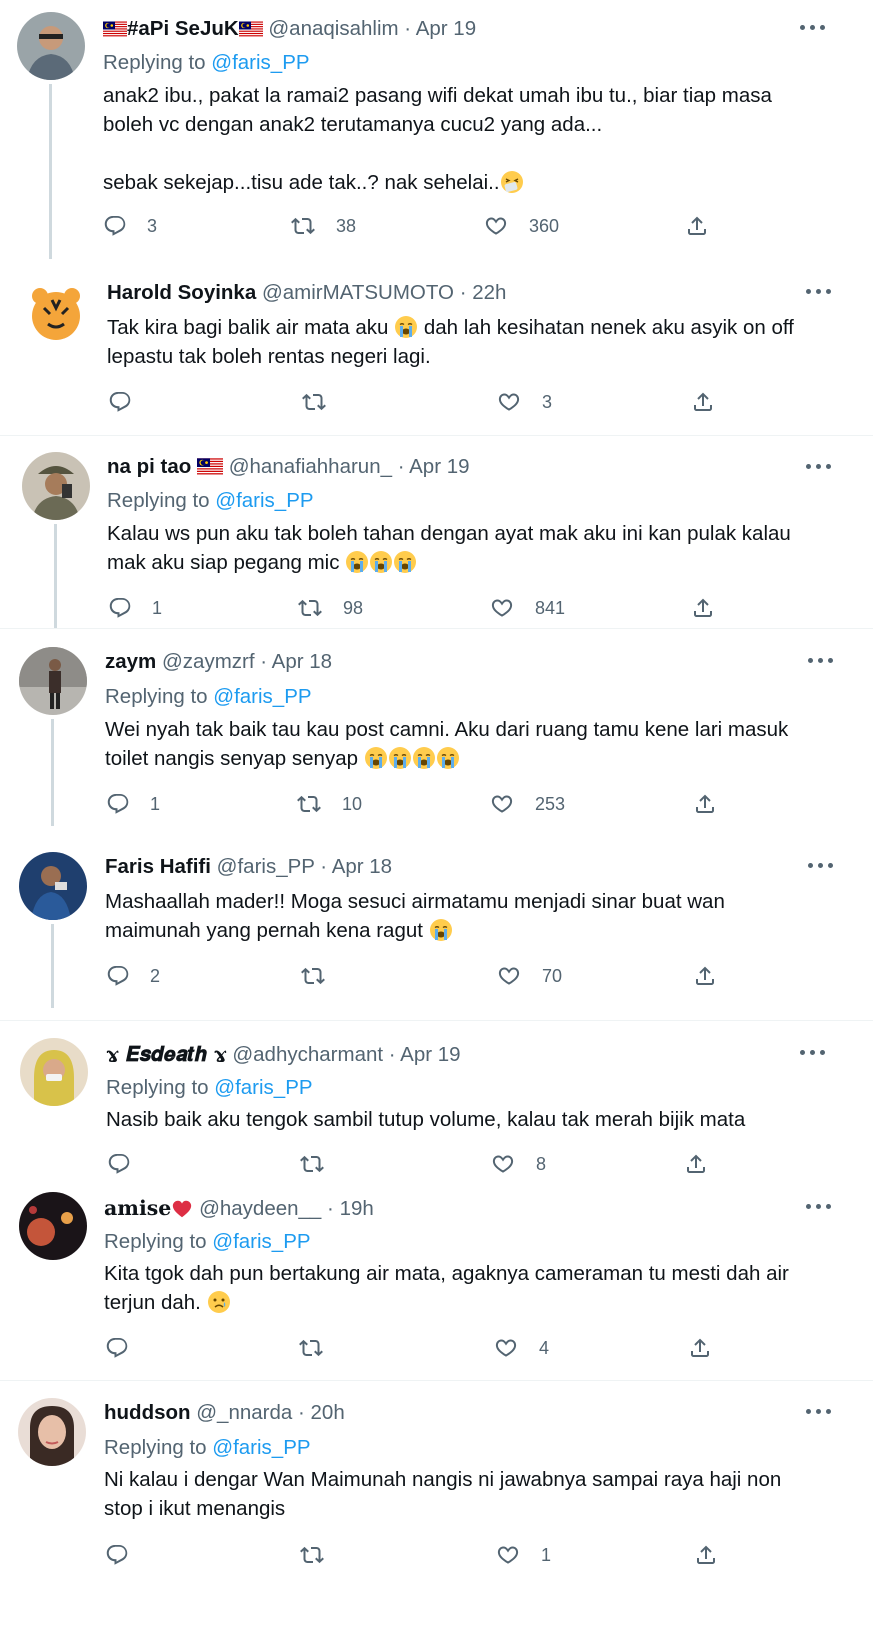 This screenshot has height=1626, width=873. I want to click on display-name: Harold Soyinka, so click(181, 292).